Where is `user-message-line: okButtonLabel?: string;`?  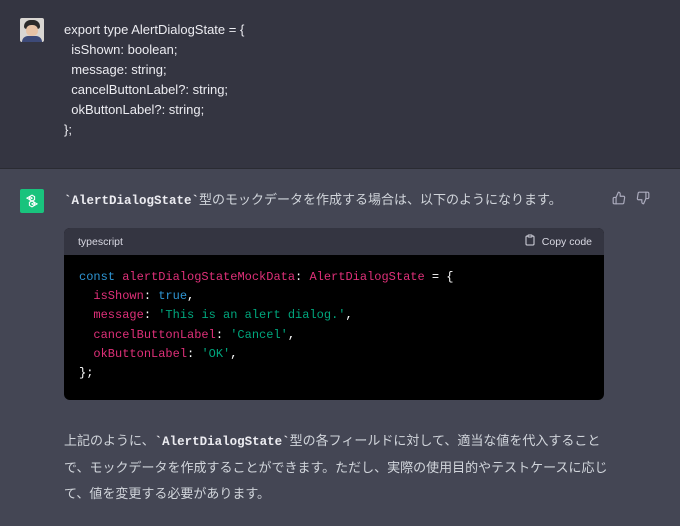
user-message-line: okButtonLabel?: string; is located at coordinates (134, 109).